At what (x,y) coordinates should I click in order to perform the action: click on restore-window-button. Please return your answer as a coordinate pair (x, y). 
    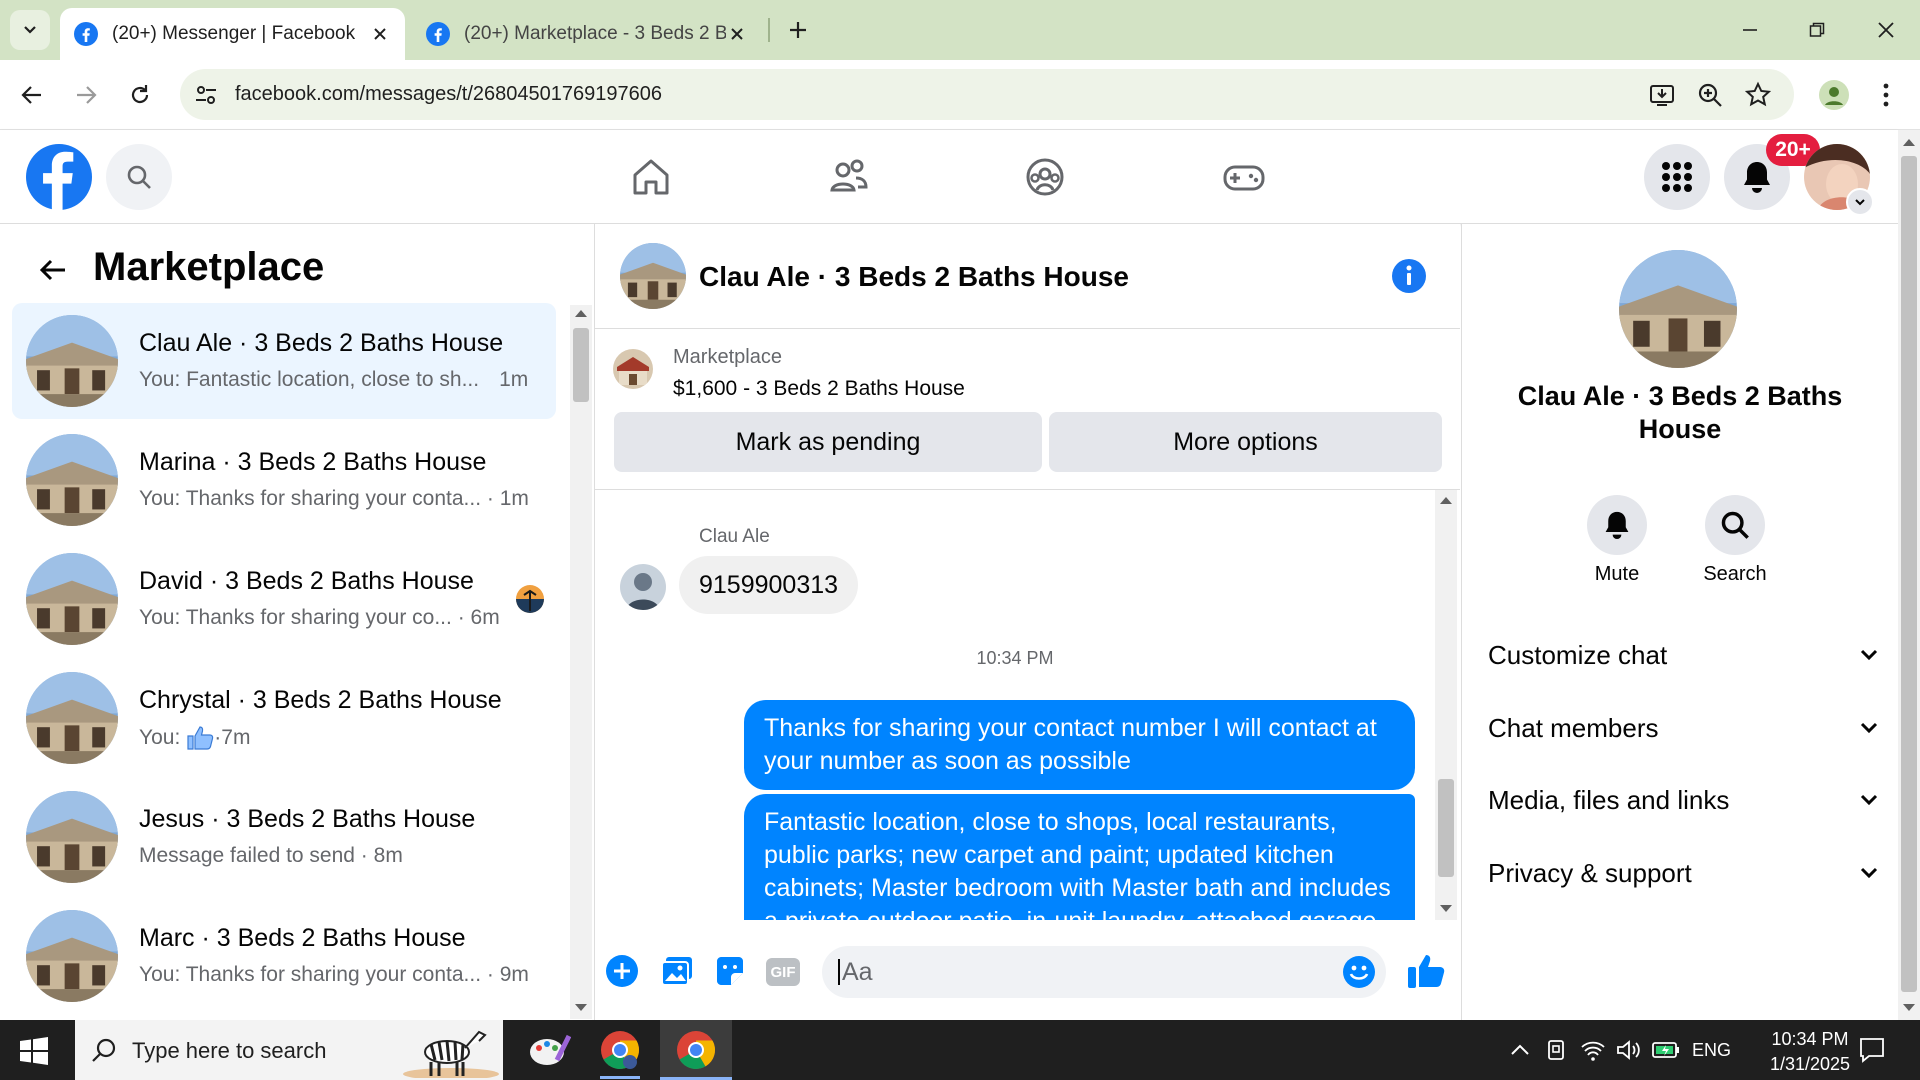
    Looking at the image, I should click on (1817, 30).